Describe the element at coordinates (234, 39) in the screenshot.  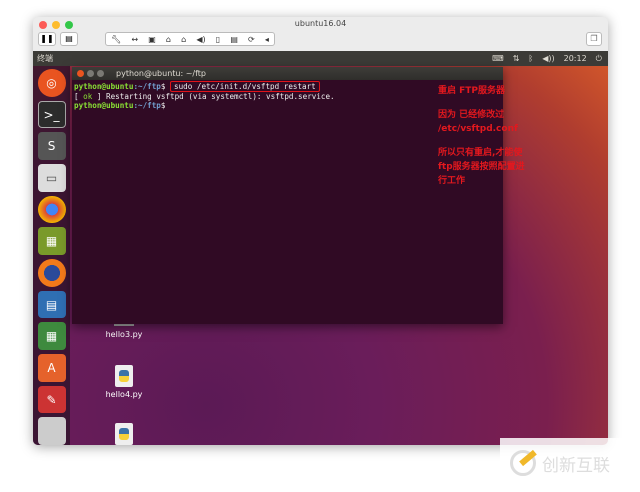
I see `save-icon: ▤` at that location.